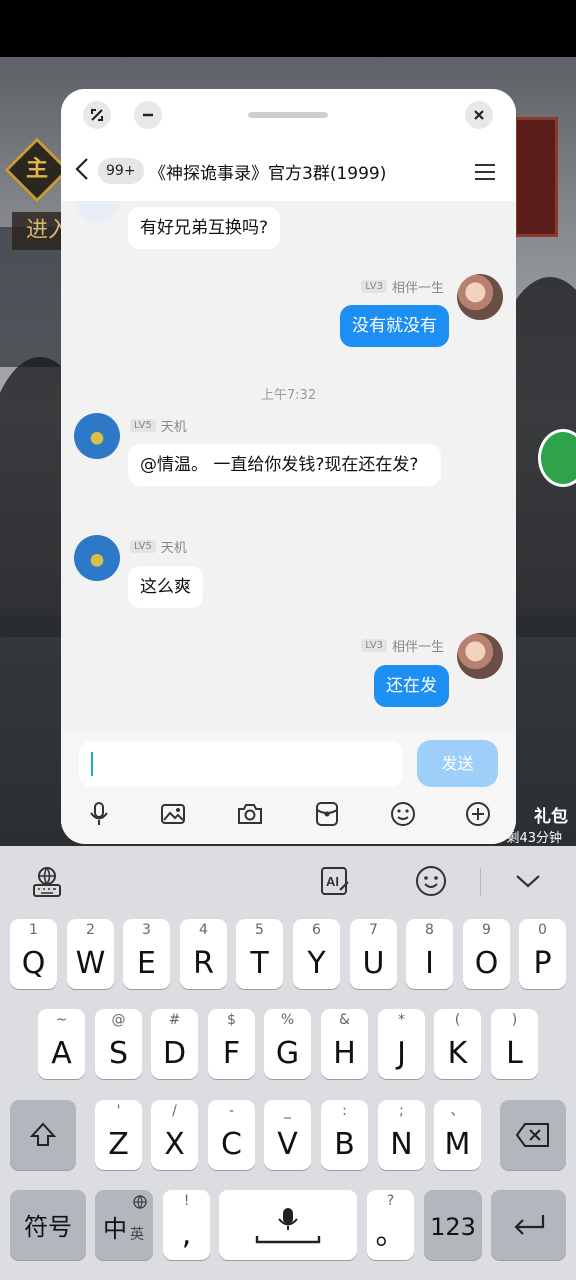 The height and width of the screenshot is (1280, 576). Describe the element at coordinates (81, 169) in the screenshot. I see `back-arrow-icon` at that location.